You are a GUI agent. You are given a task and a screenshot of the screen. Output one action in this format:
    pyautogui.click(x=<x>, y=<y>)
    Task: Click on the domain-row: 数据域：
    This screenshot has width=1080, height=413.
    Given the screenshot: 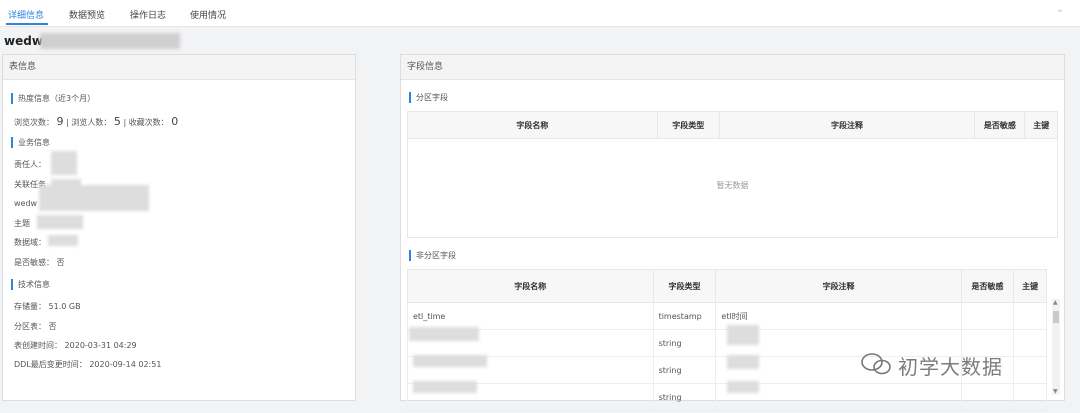 What is the action you would take?
    pyautogui.click(x=30, y=242)
    